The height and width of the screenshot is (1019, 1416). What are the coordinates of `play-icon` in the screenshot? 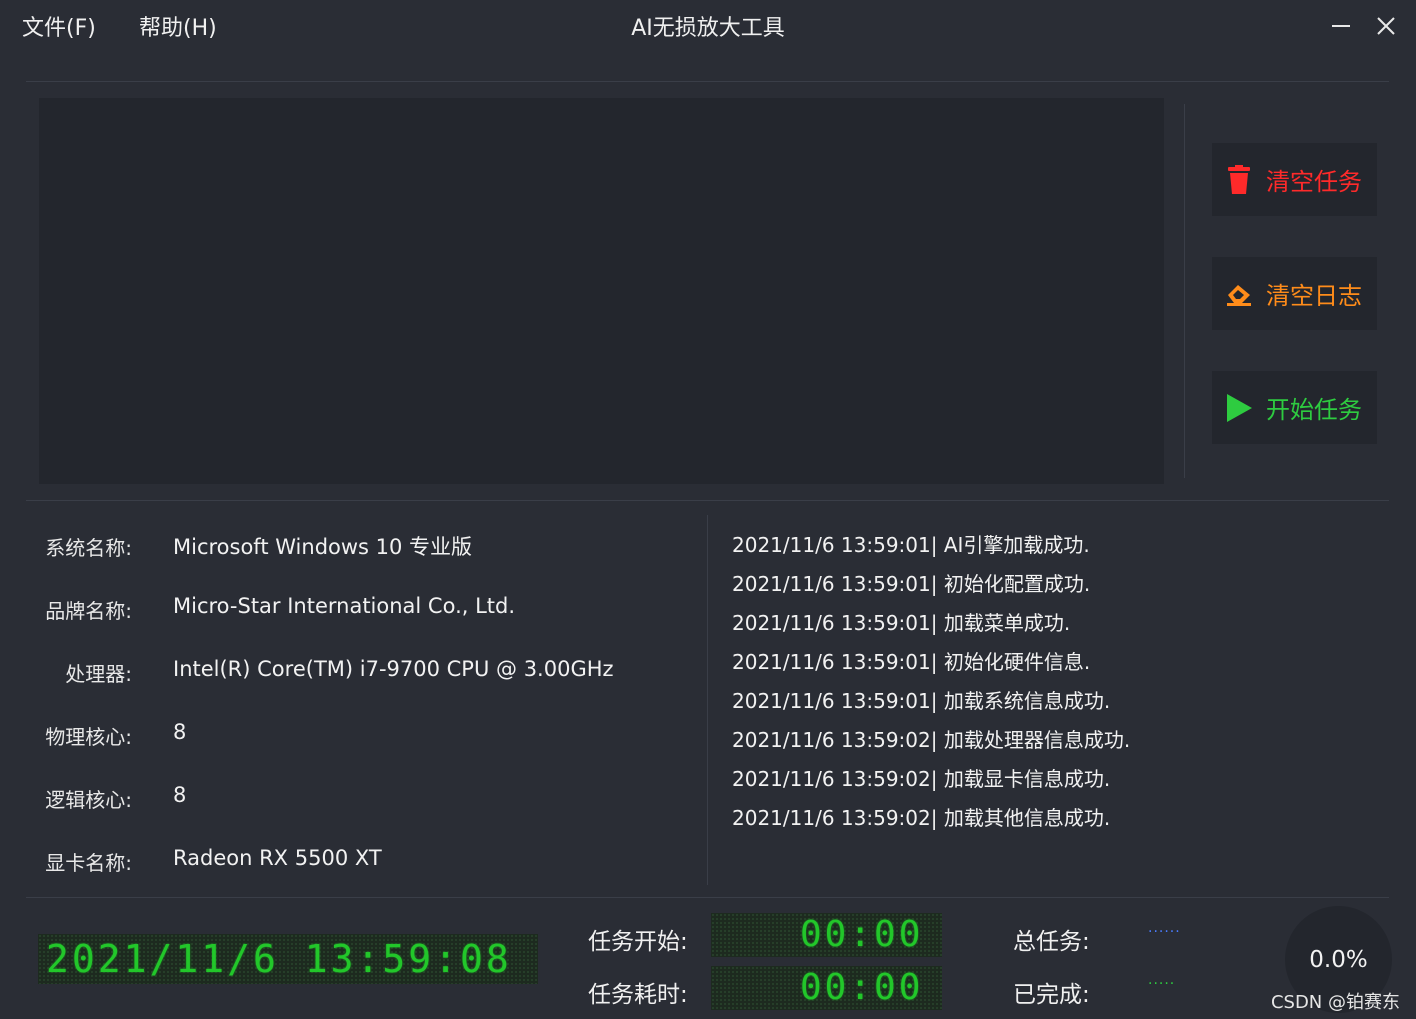 It's located at (1239, 408).